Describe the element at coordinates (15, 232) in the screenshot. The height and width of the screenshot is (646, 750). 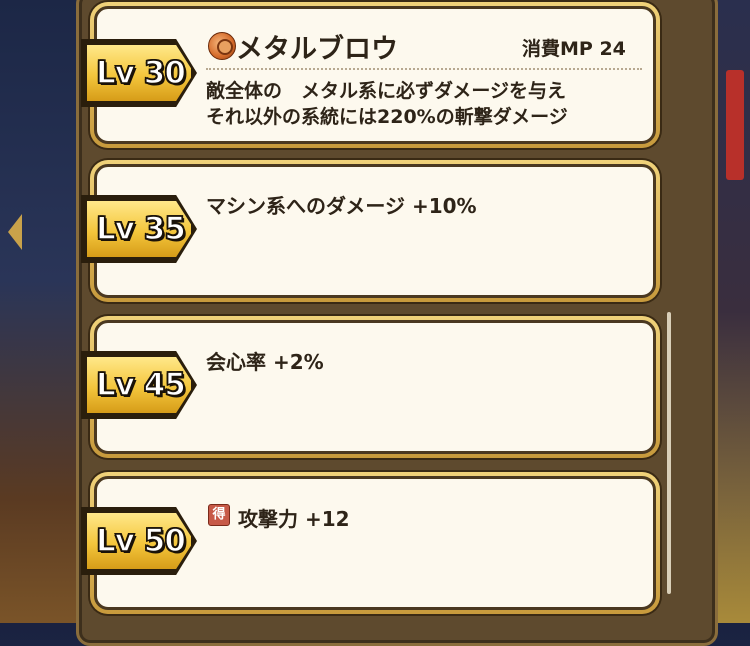
I see `prev-arrow-icon` at that location.